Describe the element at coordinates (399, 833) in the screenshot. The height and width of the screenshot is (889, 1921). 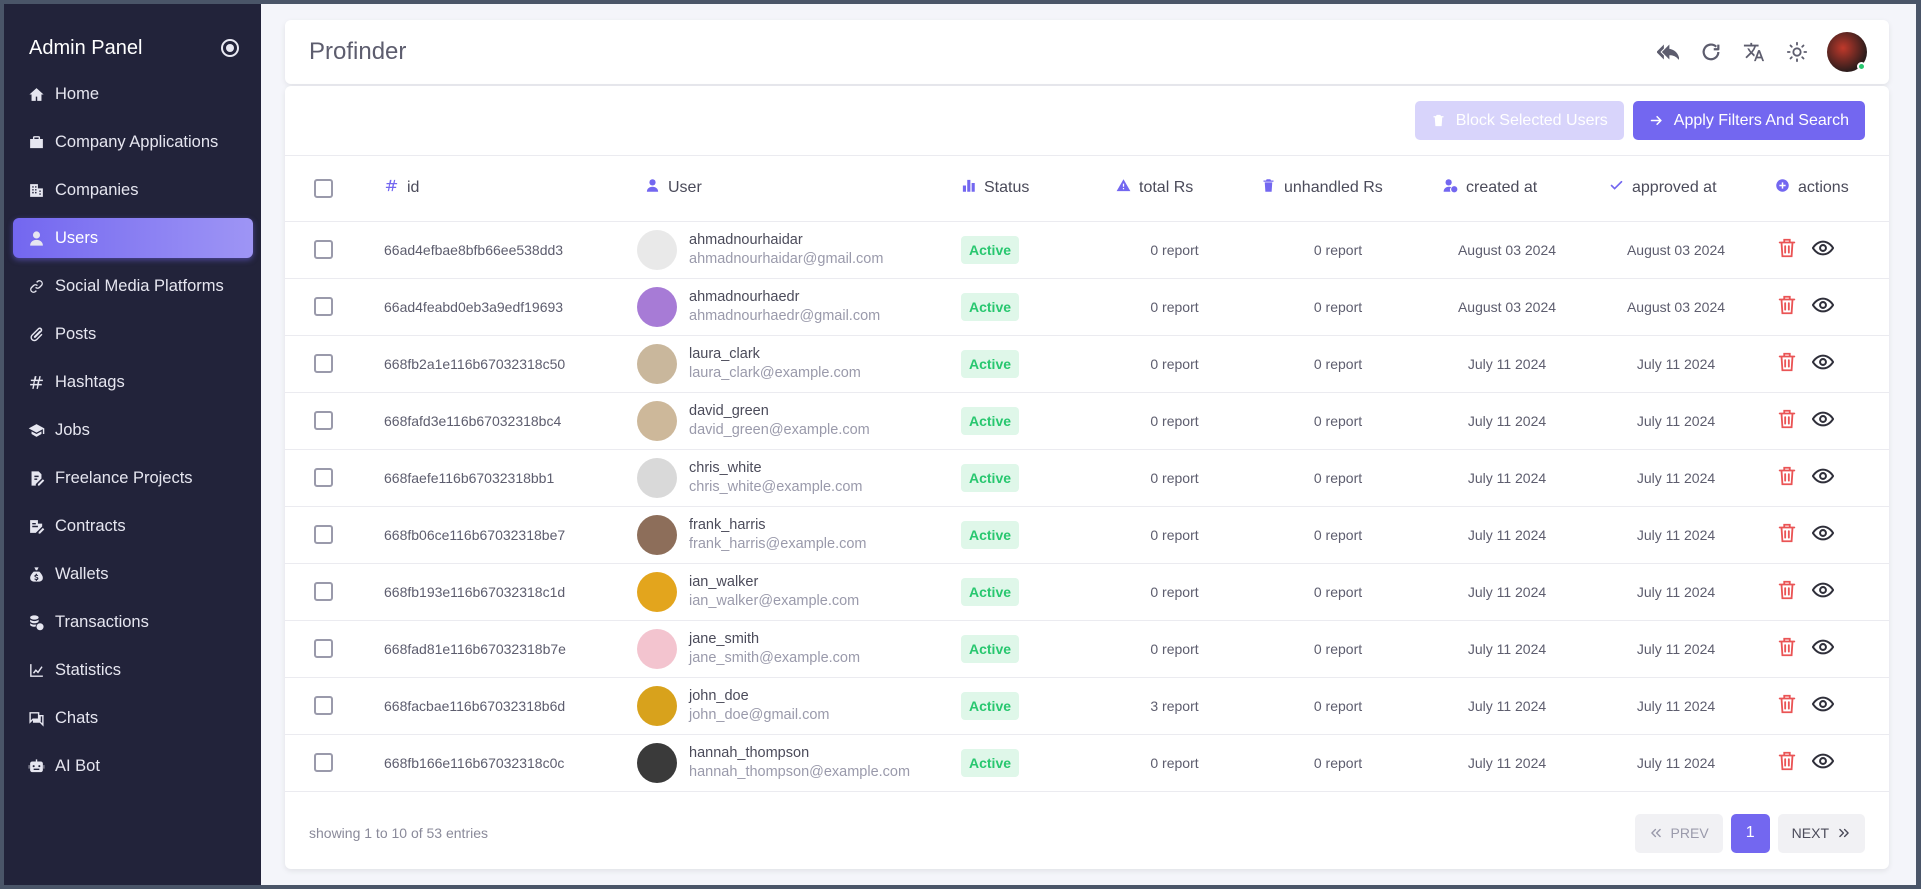
I see `entries-count: showing 1 to 10 of 53 entries` at that location.